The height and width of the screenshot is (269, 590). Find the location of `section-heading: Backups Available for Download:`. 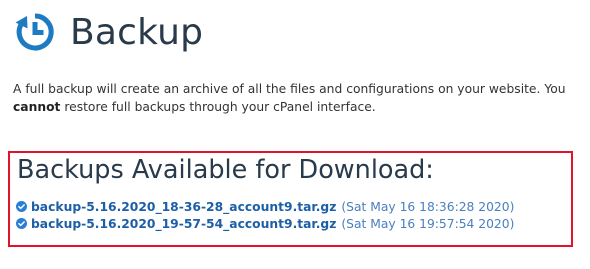

section-heading: Backups Available for Download: is located at coordinates (225, 170).